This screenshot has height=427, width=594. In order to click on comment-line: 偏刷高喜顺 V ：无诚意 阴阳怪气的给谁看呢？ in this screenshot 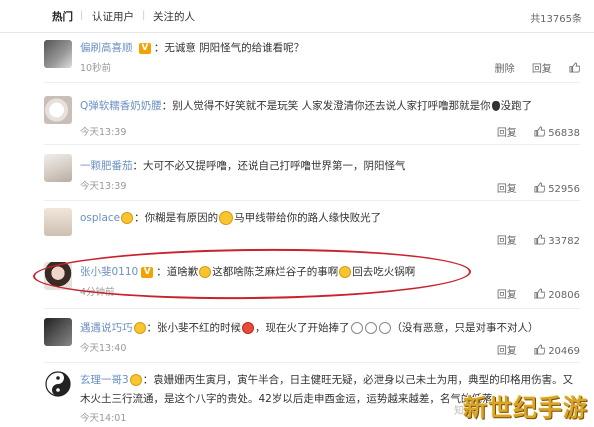, I will do `click(192, 48)`.